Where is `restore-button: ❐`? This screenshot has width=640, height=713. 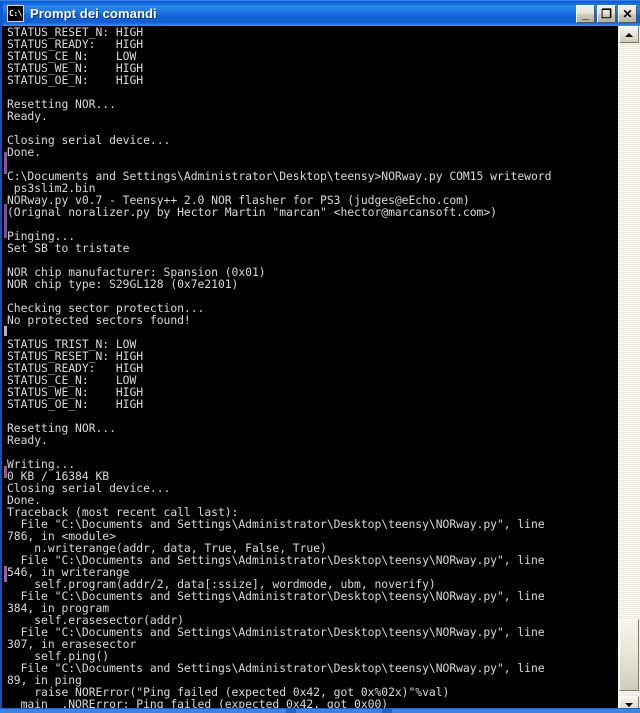
restore-button: ❐ is located at coordinates (606, 13).